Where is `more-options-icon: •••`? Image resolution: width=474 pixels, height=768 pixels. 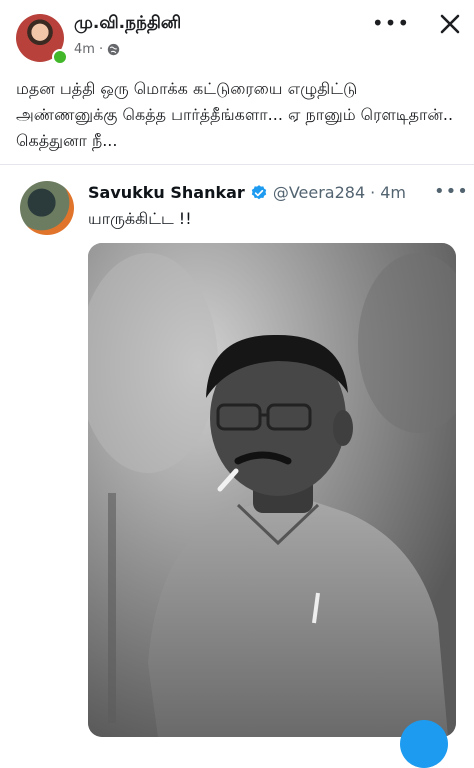
more-options-icon: ••• is located at coordinates (390, 23).